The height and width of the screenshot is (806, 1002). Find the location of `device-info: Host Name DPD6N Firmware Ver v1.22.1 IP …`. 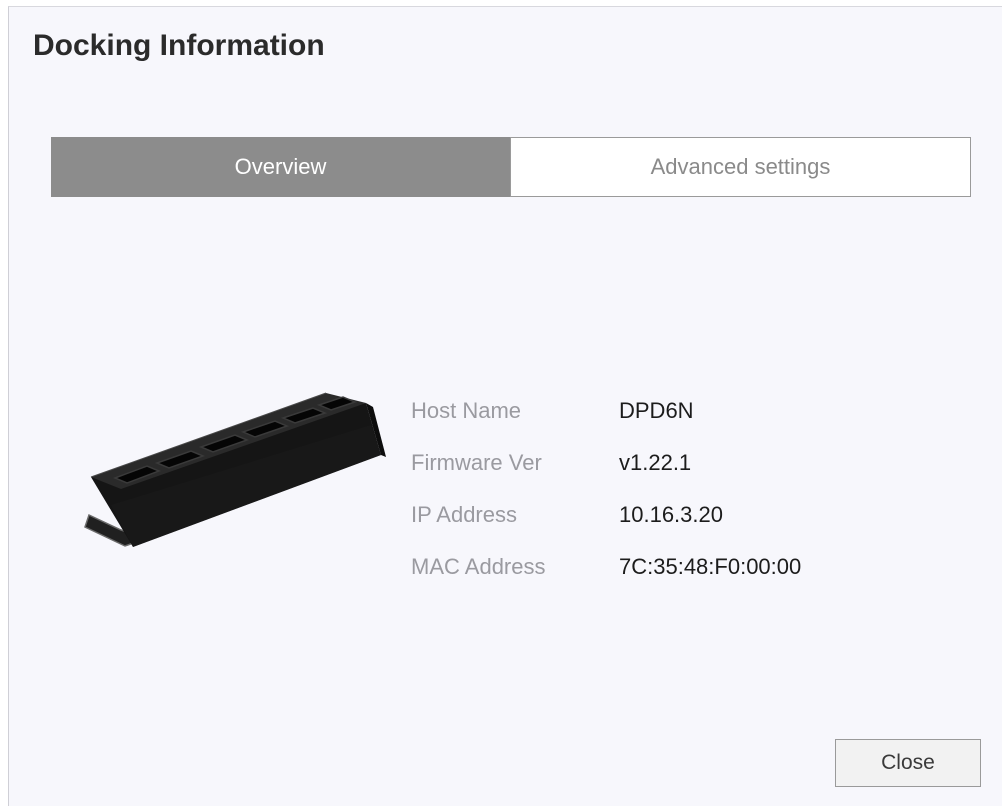

device-info: Host Name DPD6N Firmware Ver v1.22.1 IP … is located at coordinates (606, 489).